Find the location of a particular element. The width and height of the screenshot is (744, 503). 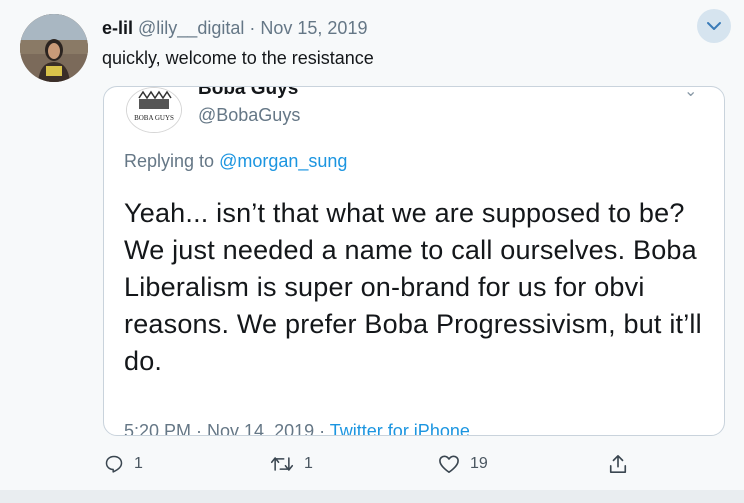

replying-to: Replying to @morgan_sung is located at coordinates (235, 161).